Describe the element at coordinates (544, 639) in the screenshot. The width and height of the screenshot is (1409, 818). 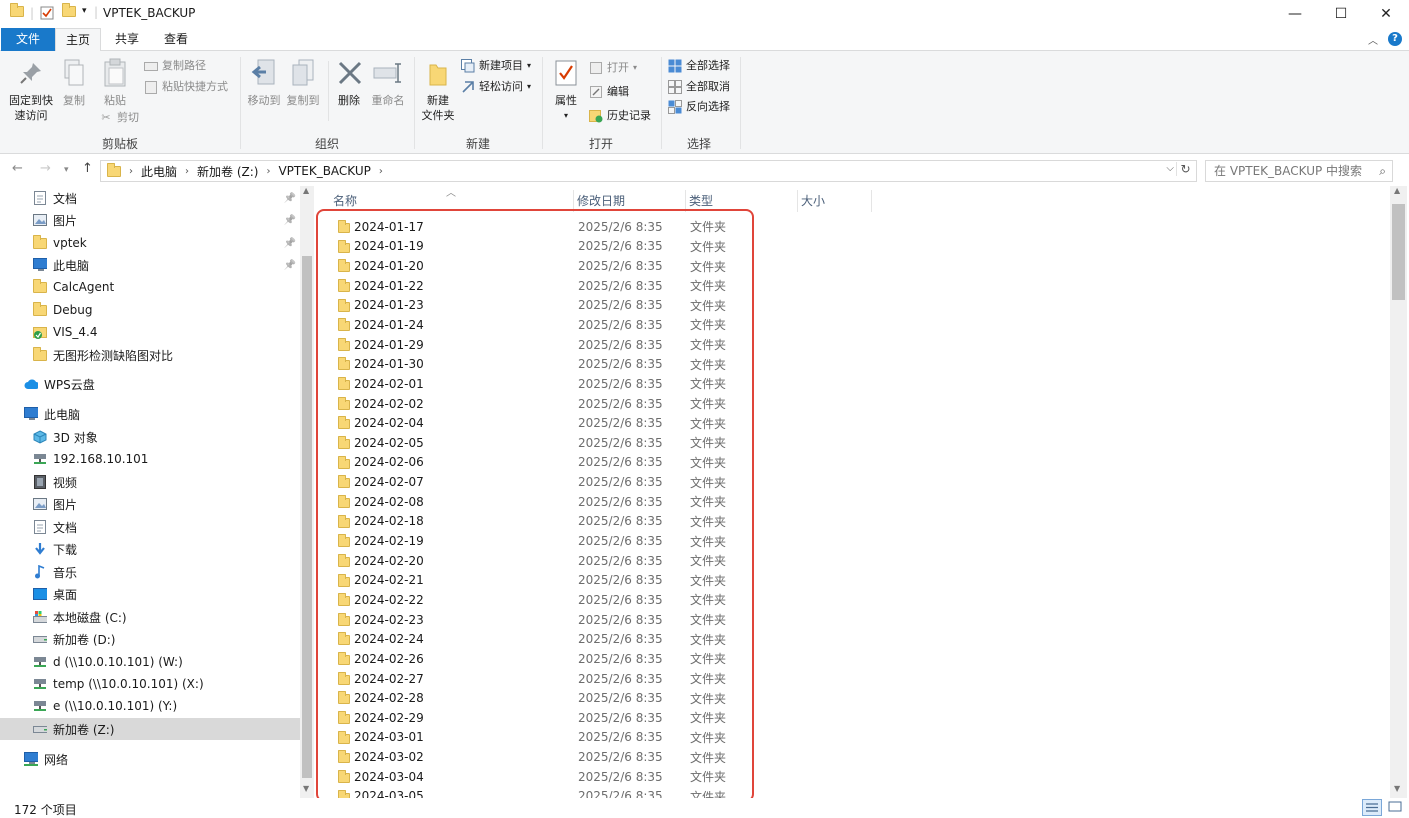
I see `file-row: 2024-02-24 2025/2/6 8:35 文件夹` at that location.